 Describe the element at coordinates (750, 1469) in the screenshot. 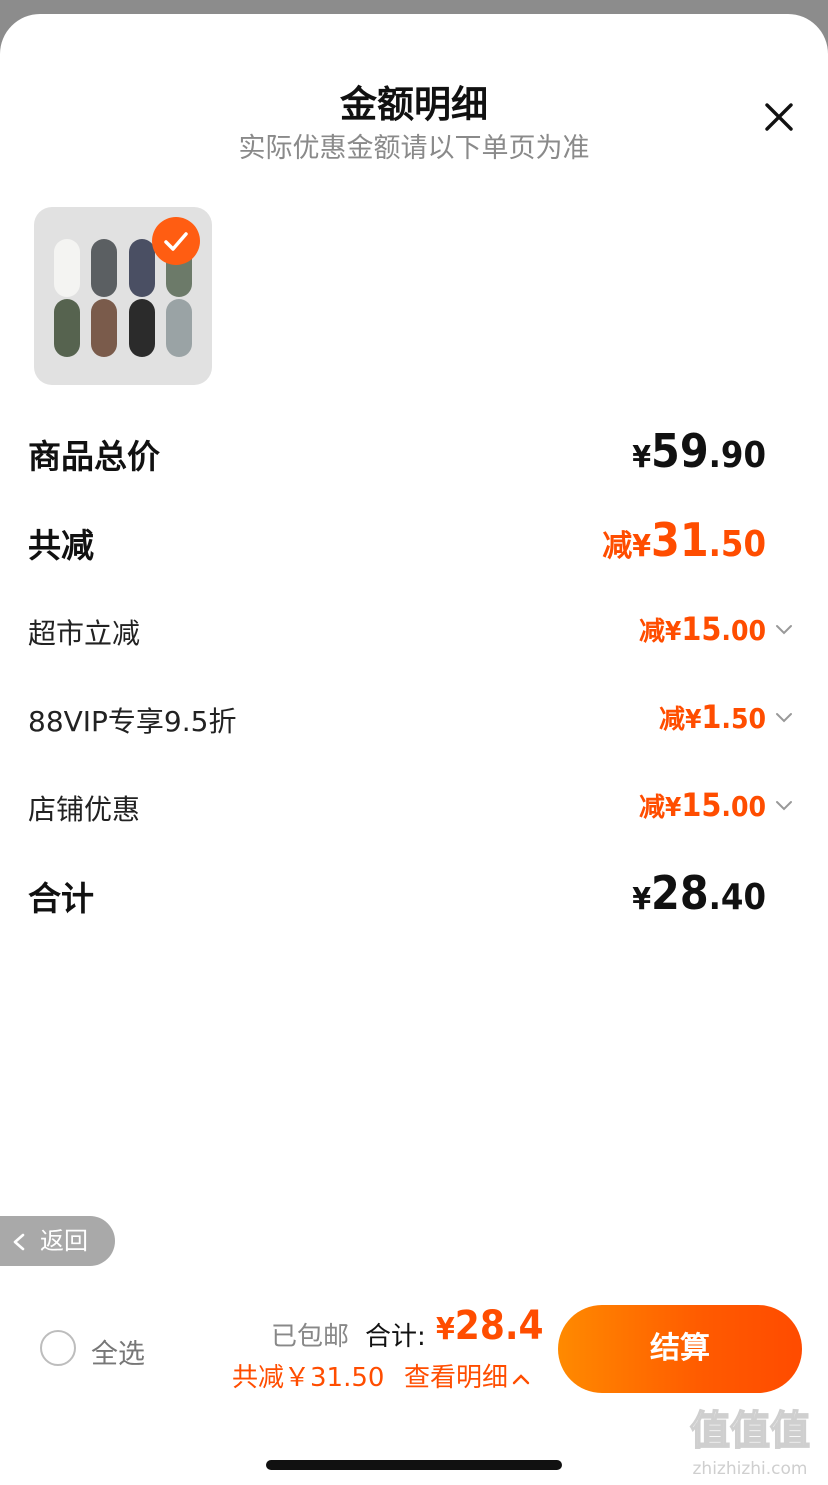

I see `watermark-domain: zhizhizhi.com` at that location.